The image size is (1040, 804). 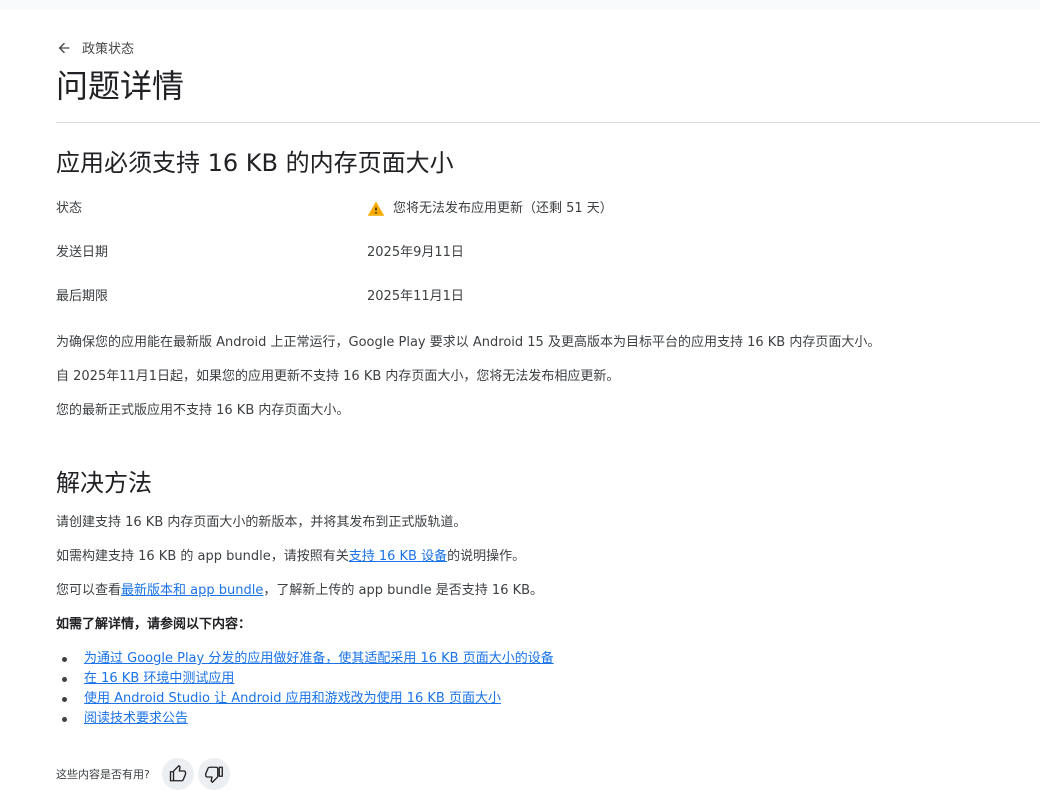 I want to click on solution-p2-text-before: 如需构建支持 16 KB 的 app bundle，请按照有关, so click(x=202, y=556).